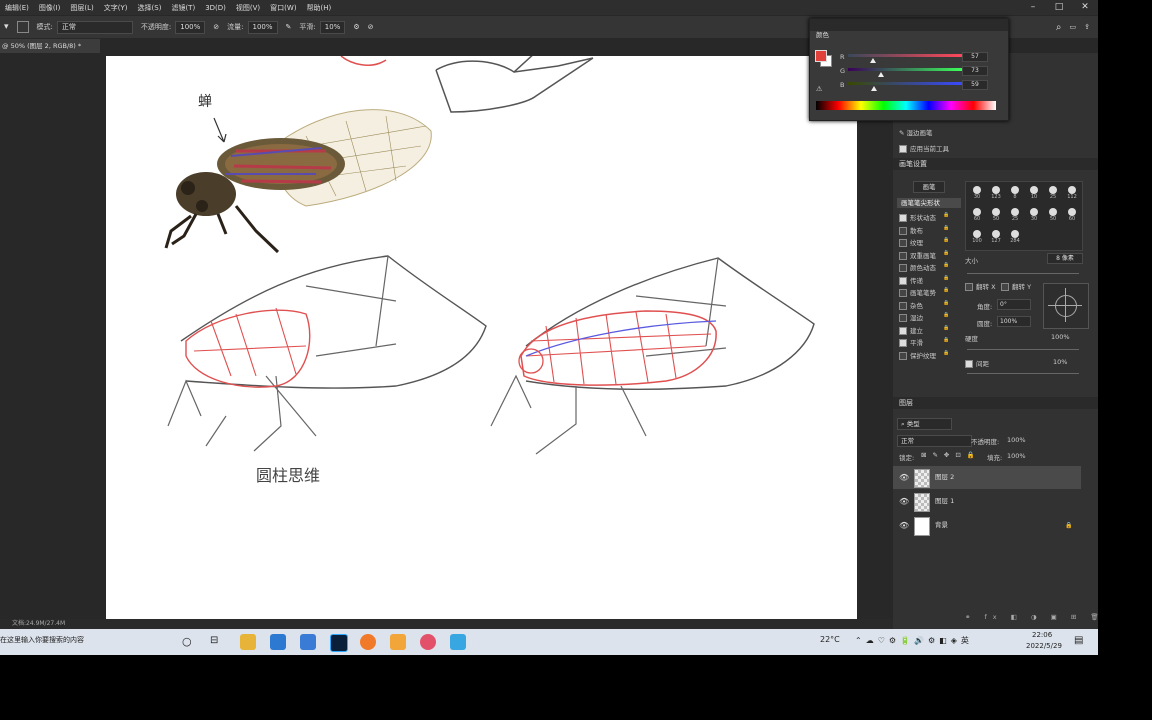 The image size is (1152, 720). I want to click on settings-gear-icon: ⚙, so click(356, 27).